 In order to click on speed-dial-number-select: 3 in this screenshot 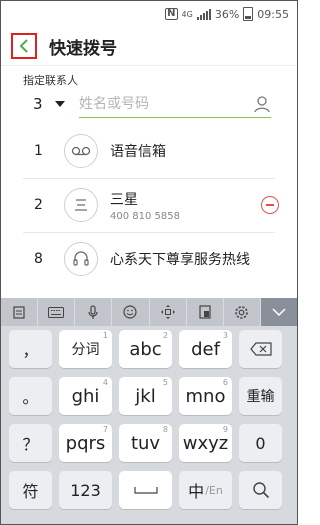, I will do `click(39, 104)`.